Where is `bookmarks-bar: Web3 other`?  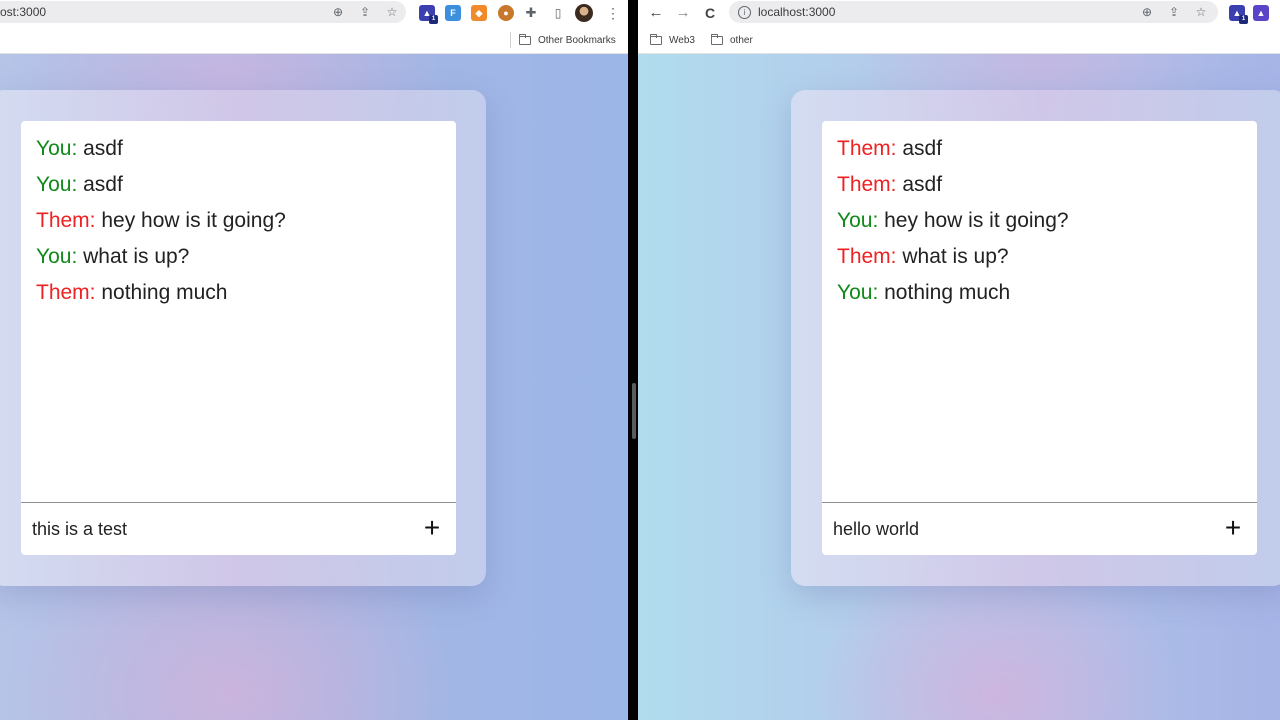 bookmarks-bar: Web3 other is located at coordinates (959, 40).